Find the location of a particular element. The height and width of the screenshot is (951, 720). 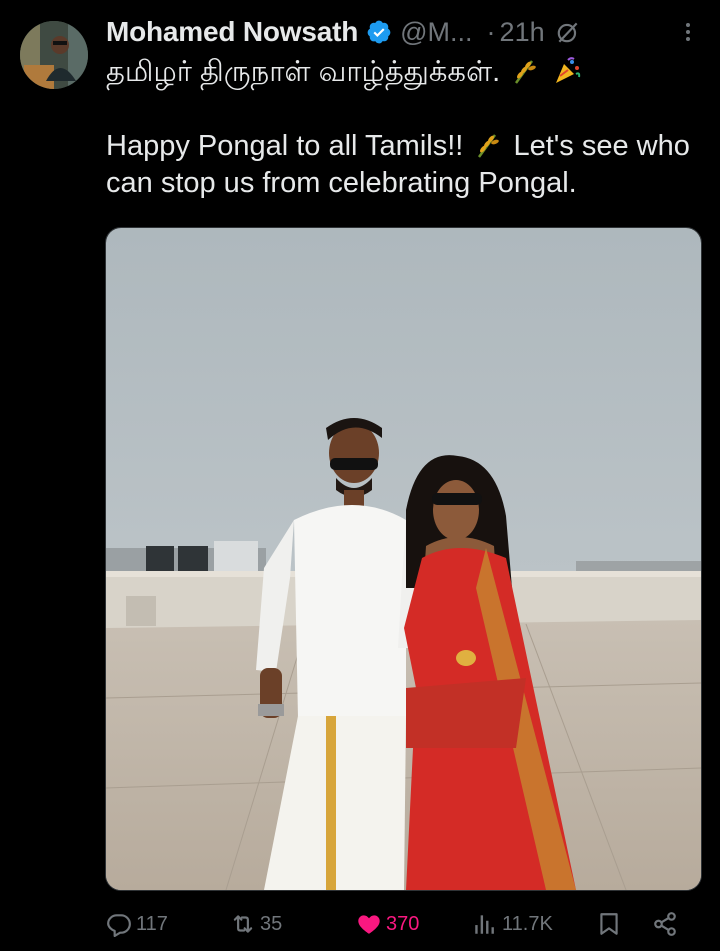

repost-button: 35 is located at coordinates (256, 924).